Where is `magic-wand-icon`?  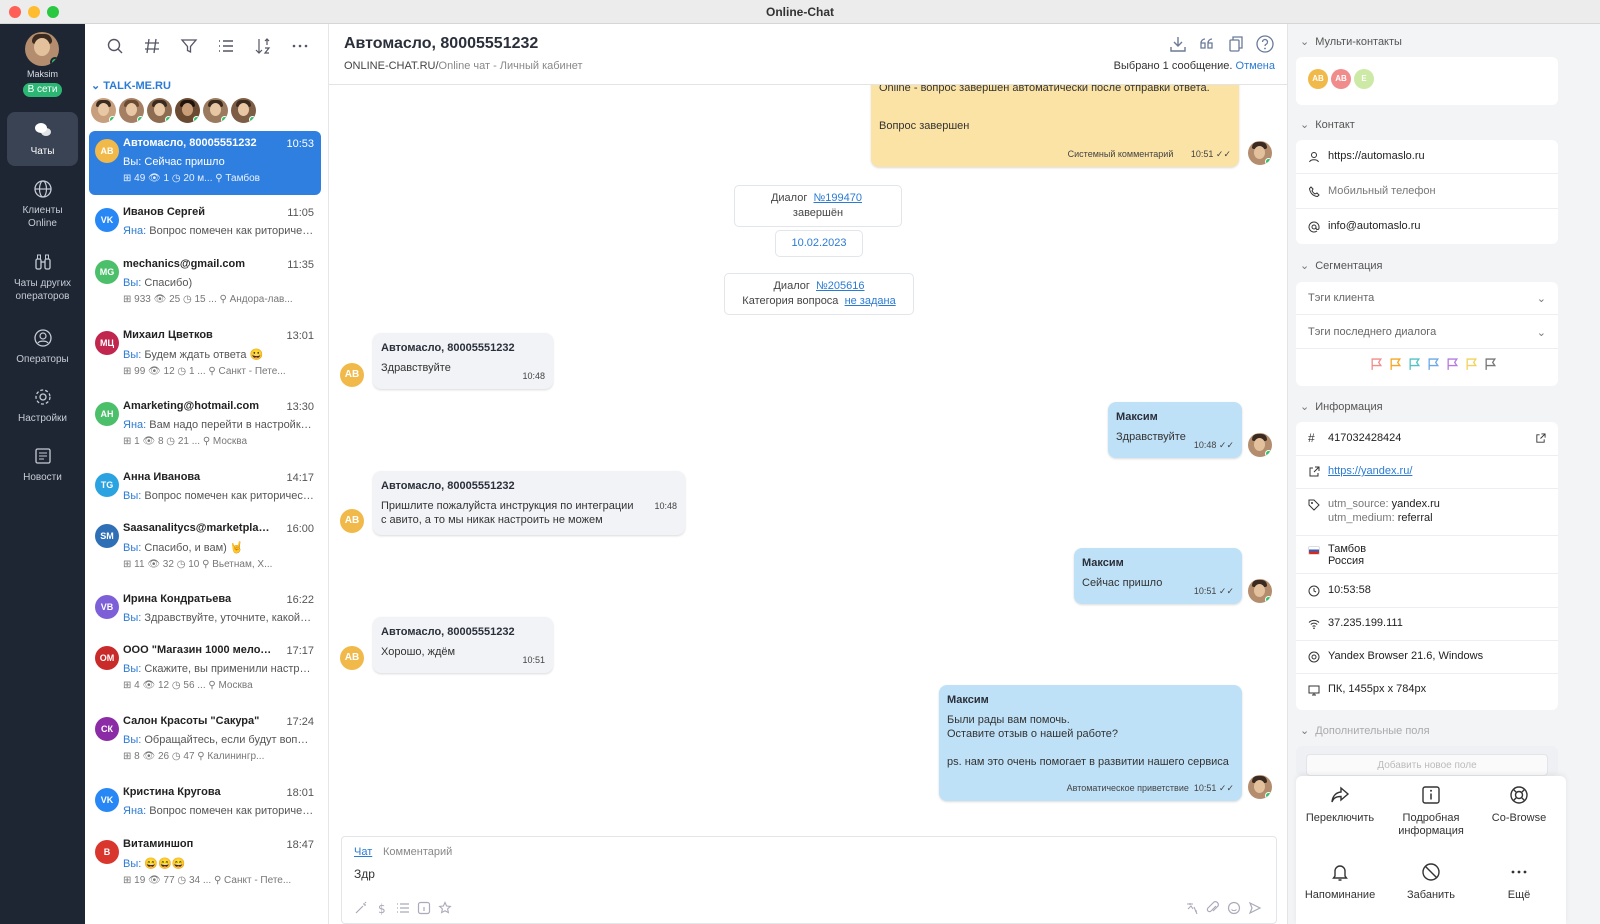 magic-wand-icon is located at coordinates (361, 908).